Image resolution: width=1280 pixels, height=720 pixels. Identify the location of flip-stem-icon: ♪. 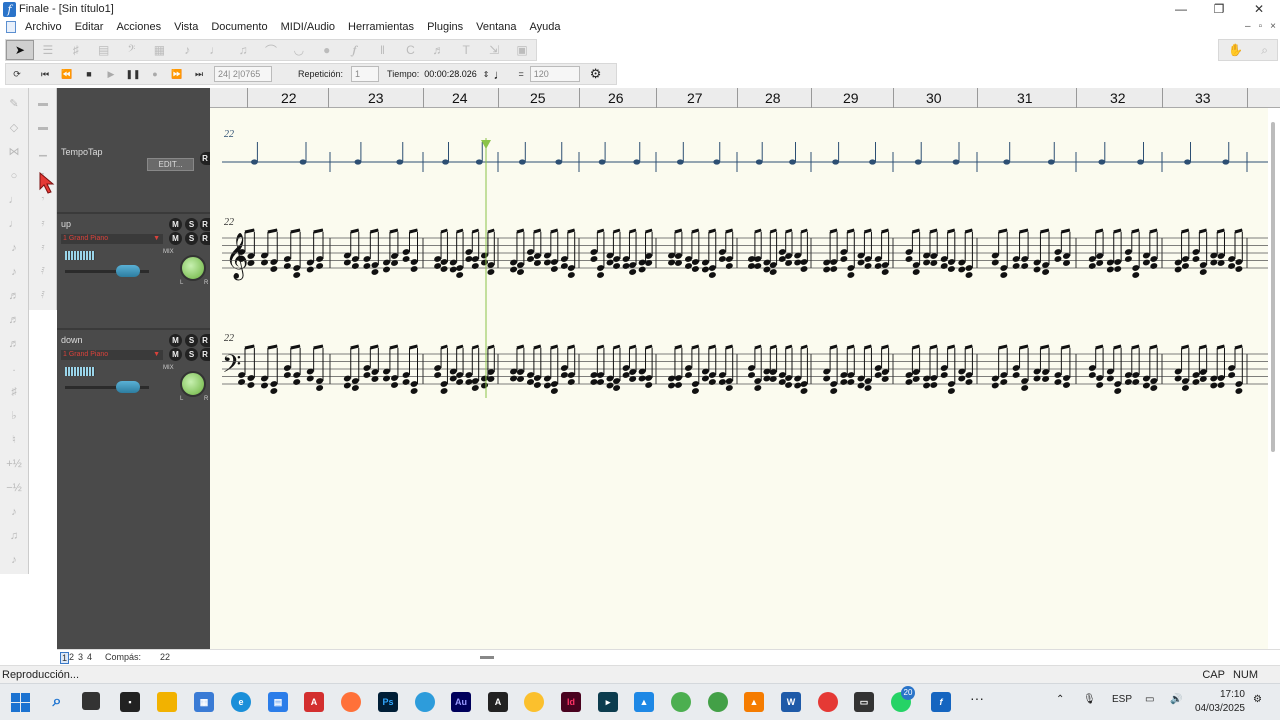
(14, 560).